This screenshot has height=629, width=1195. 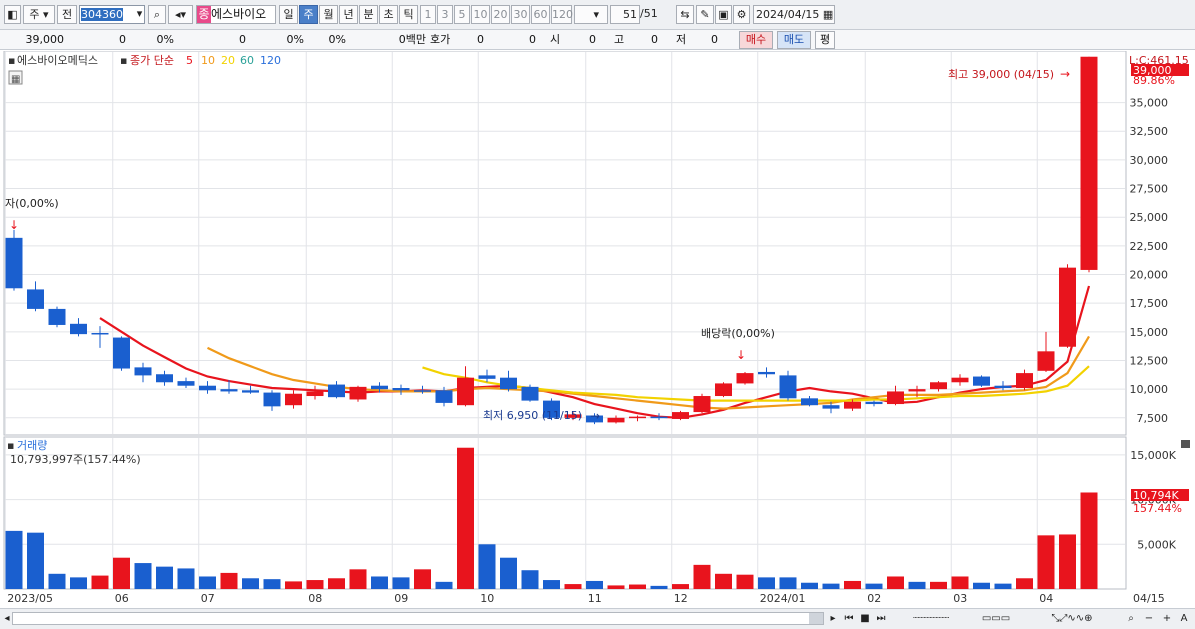 I want to click on zoom-icon: ⌕, so click(x=1131, y=618).